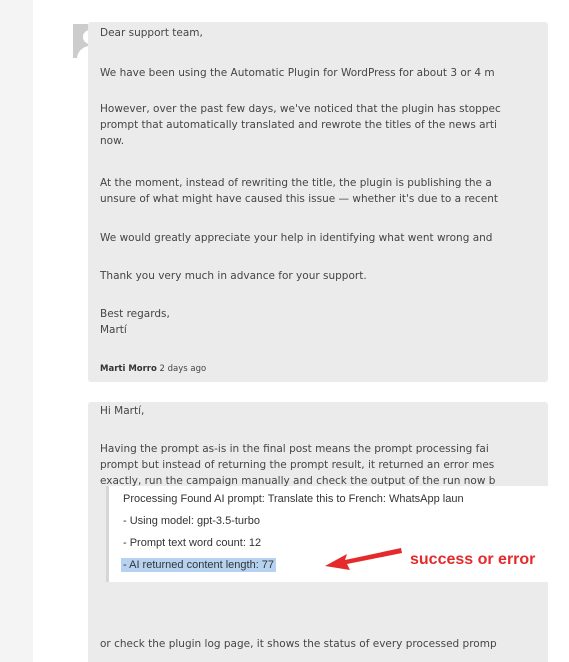 The width and height of the screenshot is (569, 662). Describe the element at coordinates (128, 369) in the screenshot. I see `author-name: Marti Morro` at that location.